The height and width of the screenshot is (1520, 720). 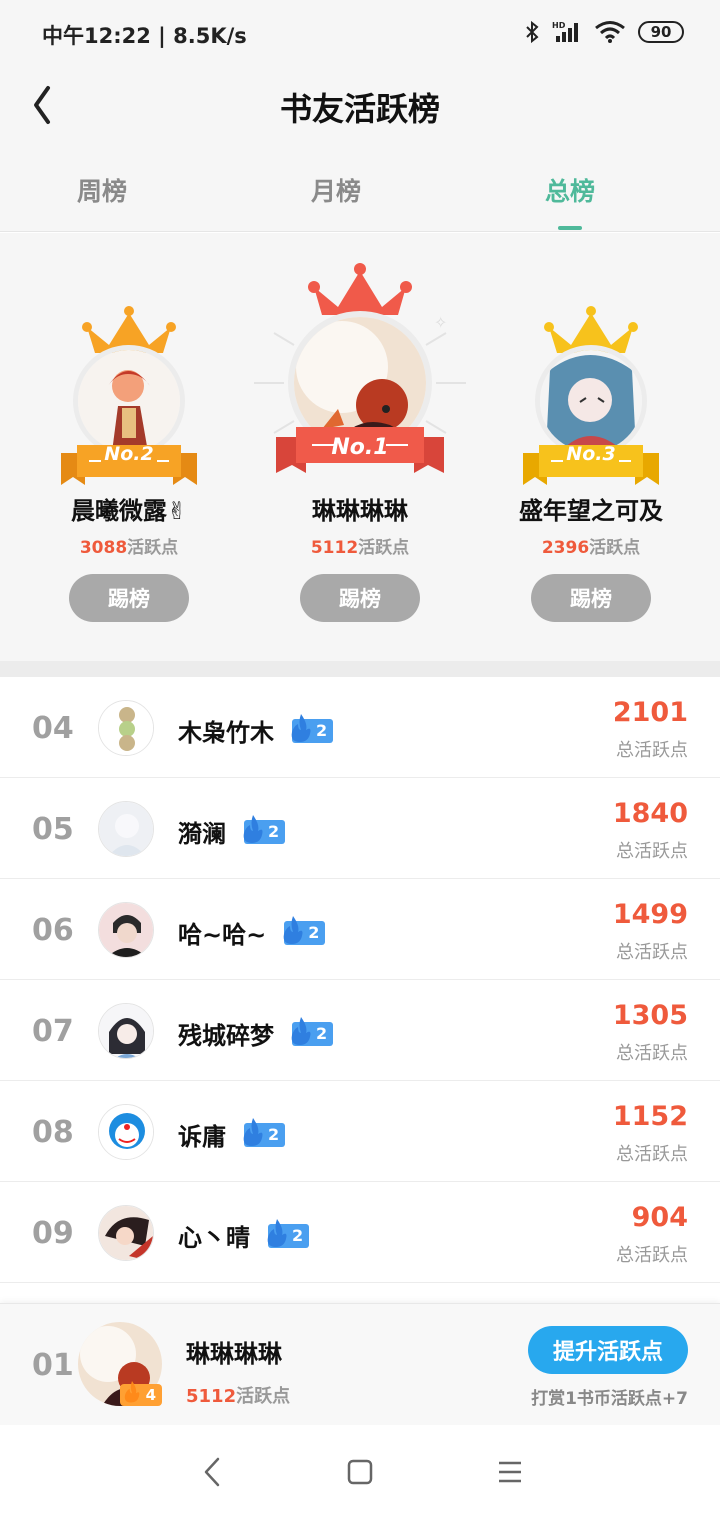 I want to click on my-name: 琳琳琳琳, so click(x=234, y=1354).